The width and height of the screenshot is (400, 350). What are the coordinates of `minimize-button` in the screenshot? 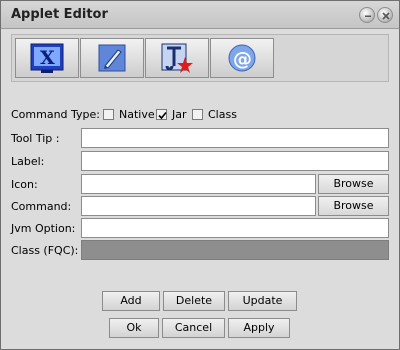 It's located at (367, 15).